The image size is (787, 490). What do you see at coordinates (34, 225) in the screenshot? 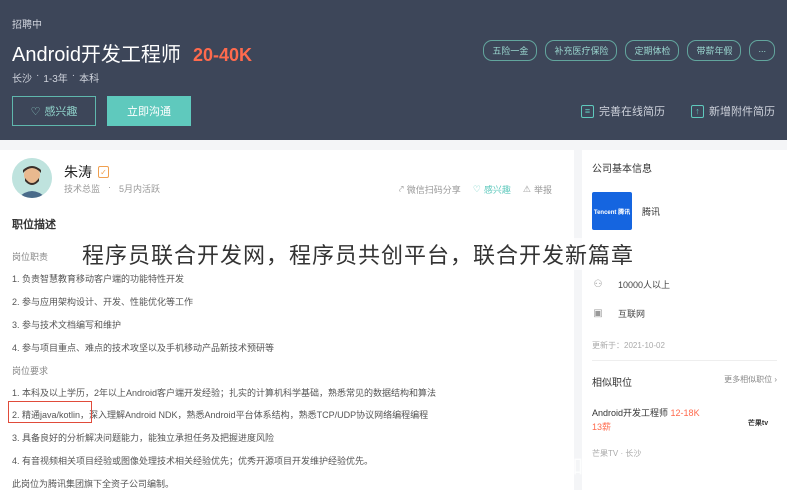
I see `section-title: 职位描述` at bounding box center [34, 225].